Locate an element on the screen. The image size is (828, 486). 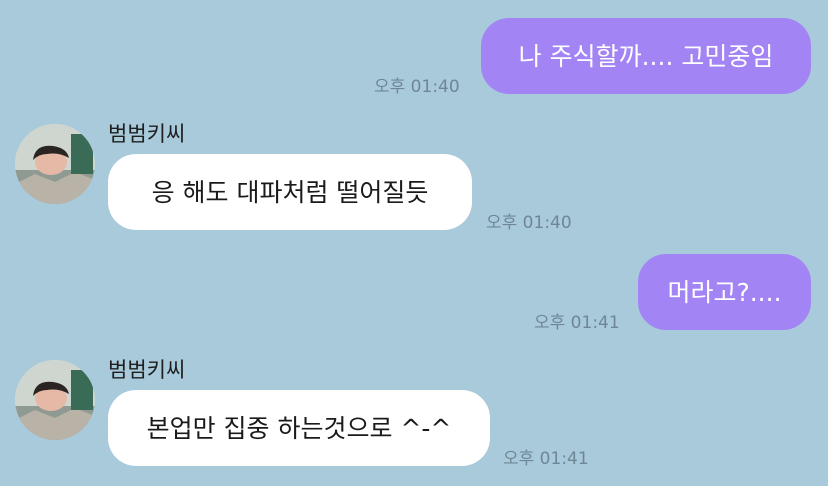
sent-message-bubble: 나 주식할까.... 고민중임 is located at coordinates (646, 56).